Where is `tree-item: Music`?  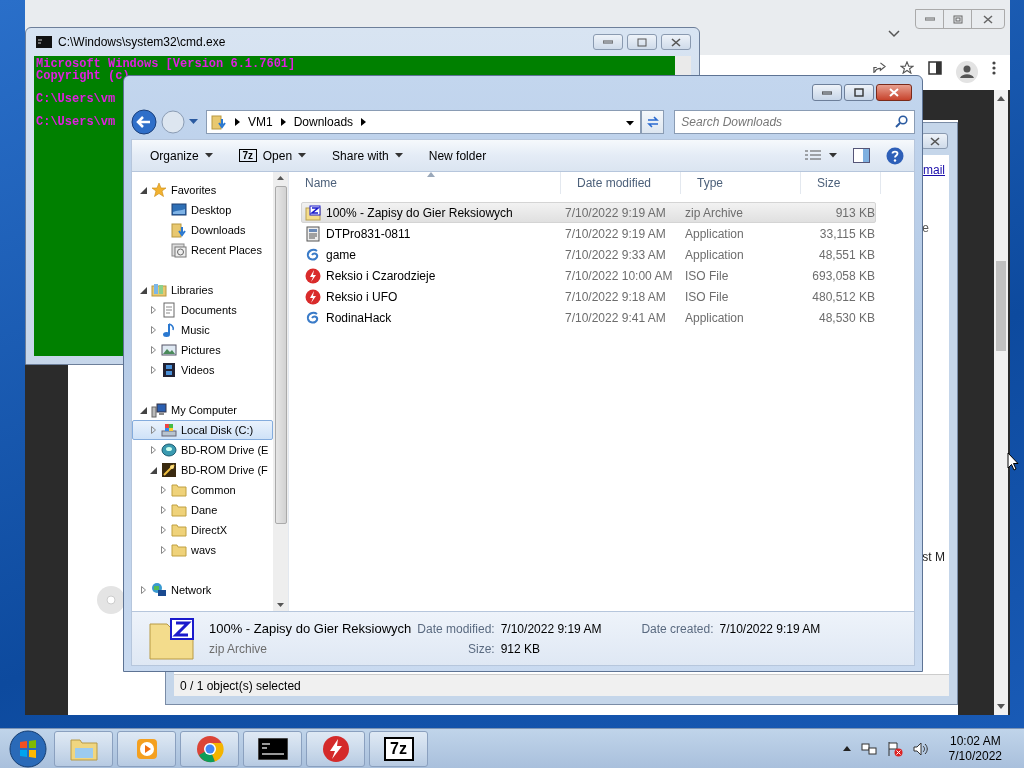 tree-item: Music is located at coordinates (202, 330).